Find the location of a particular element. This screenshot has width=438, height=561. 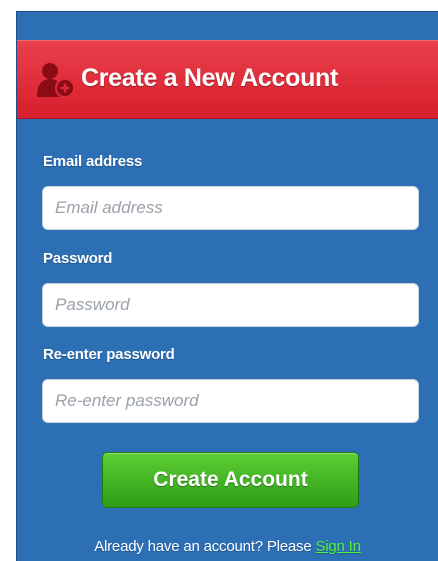

sign-in-link: Sign In is located at coordinates (338, 546).